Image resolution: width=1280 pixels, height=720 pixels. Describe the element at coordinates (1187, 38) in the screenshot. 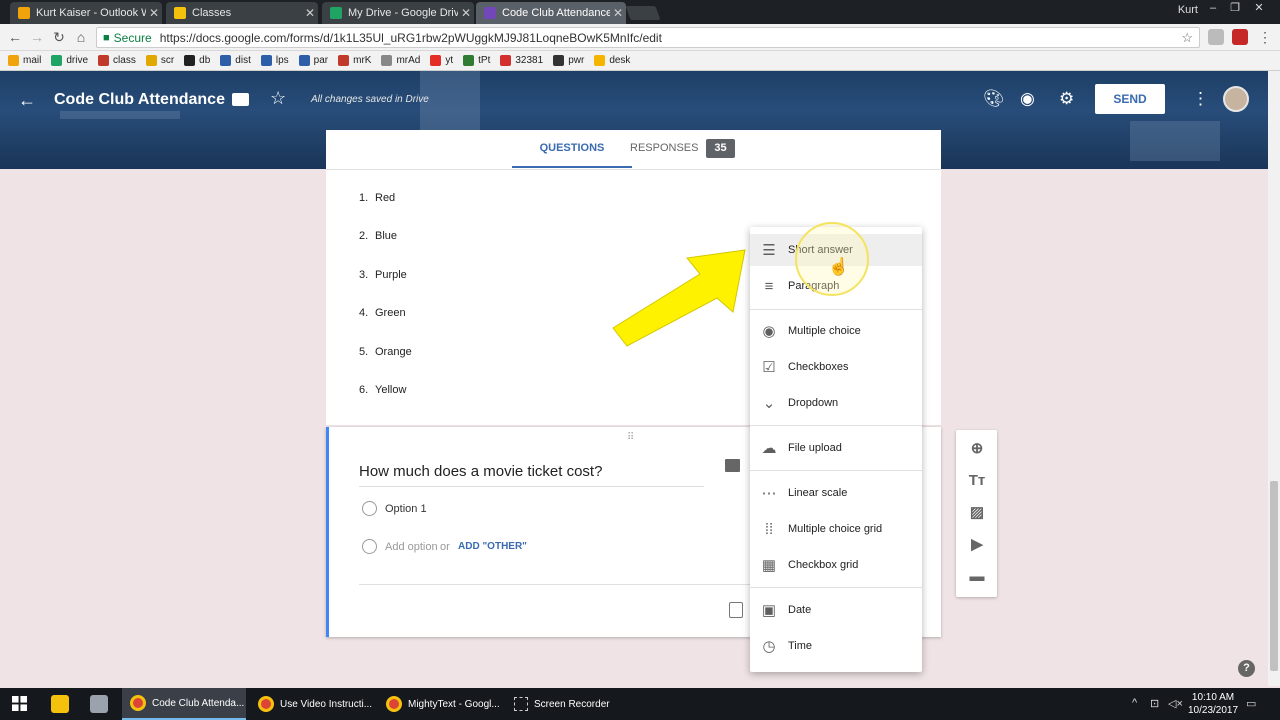

I see `bookmark-star-icon: ☆` at that location.